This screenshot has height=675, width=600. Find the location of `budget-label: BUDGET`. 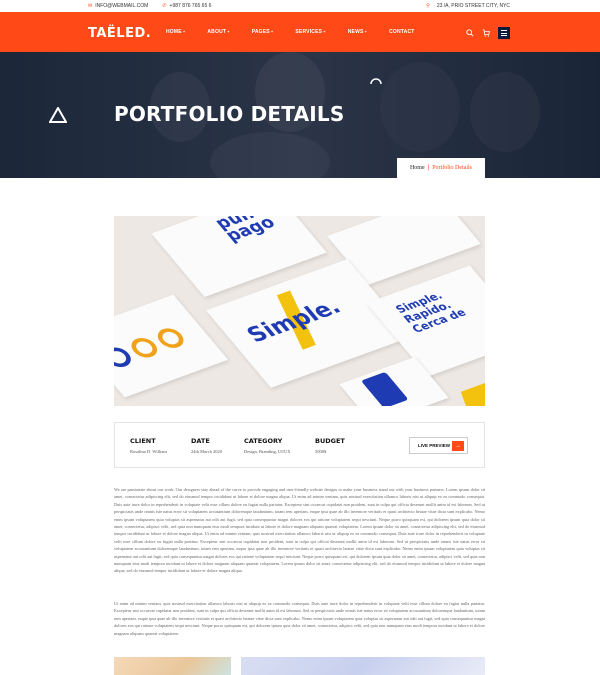

budget-label: BUDGET is located at coordinates (330, 441).